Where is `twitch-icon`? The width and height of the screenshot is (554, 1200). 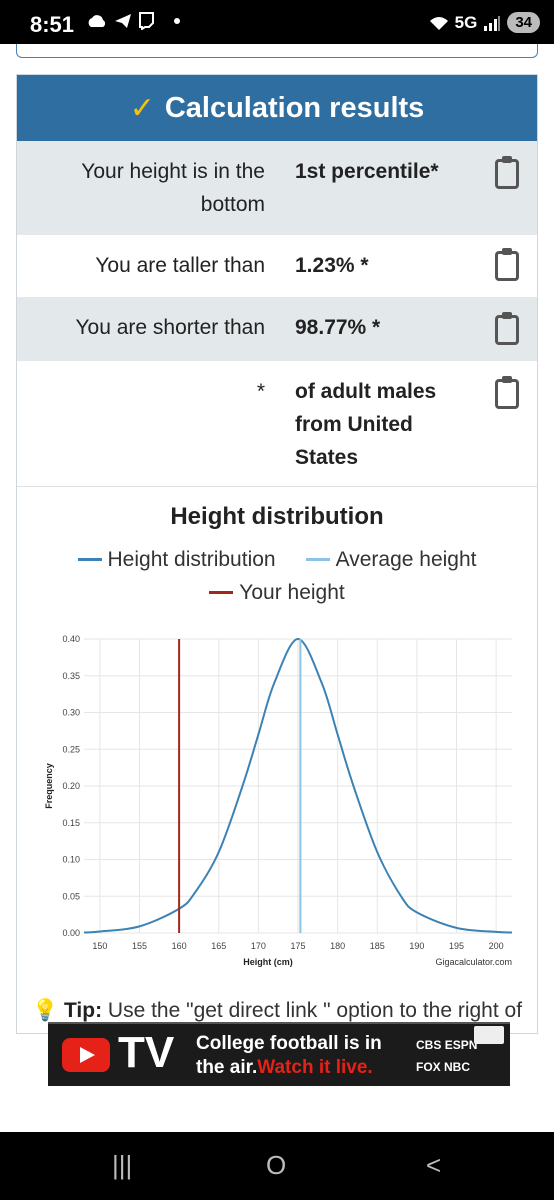
twitch-icon is located at coordinates (146, 21).